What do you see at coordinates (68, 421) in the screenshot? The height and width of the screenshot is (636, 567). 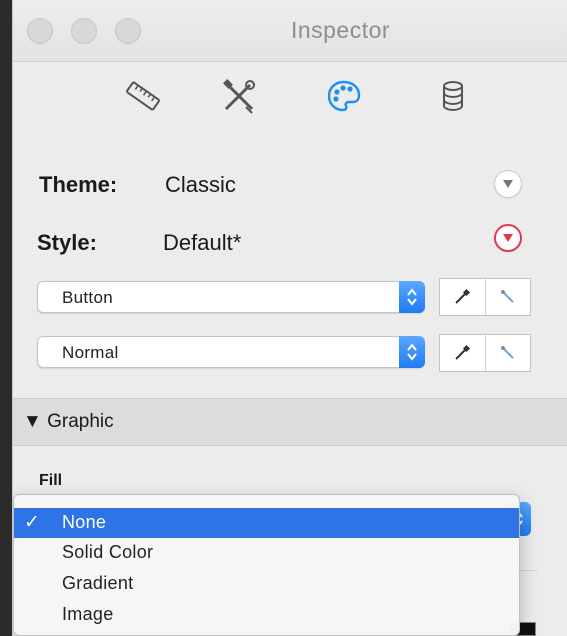 I see `graphic-section-title: ▼ Graphic` at bounding box center [68, 421].